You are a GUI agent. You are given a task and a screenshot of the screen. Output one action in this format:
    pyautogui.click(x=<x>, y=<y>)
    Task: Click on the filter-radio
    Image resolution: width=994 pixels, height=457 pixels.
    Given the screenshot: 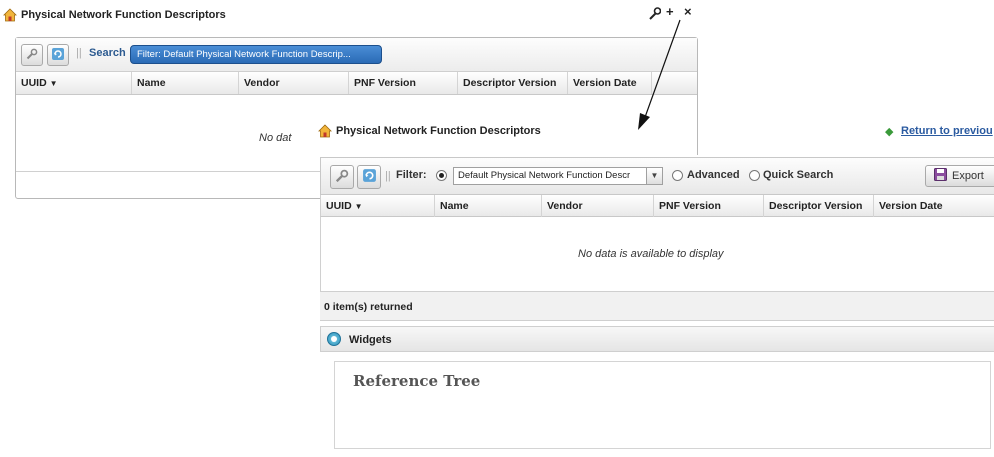 What is the action you would take?
    pyautogui.click(x=441, y=175)
    